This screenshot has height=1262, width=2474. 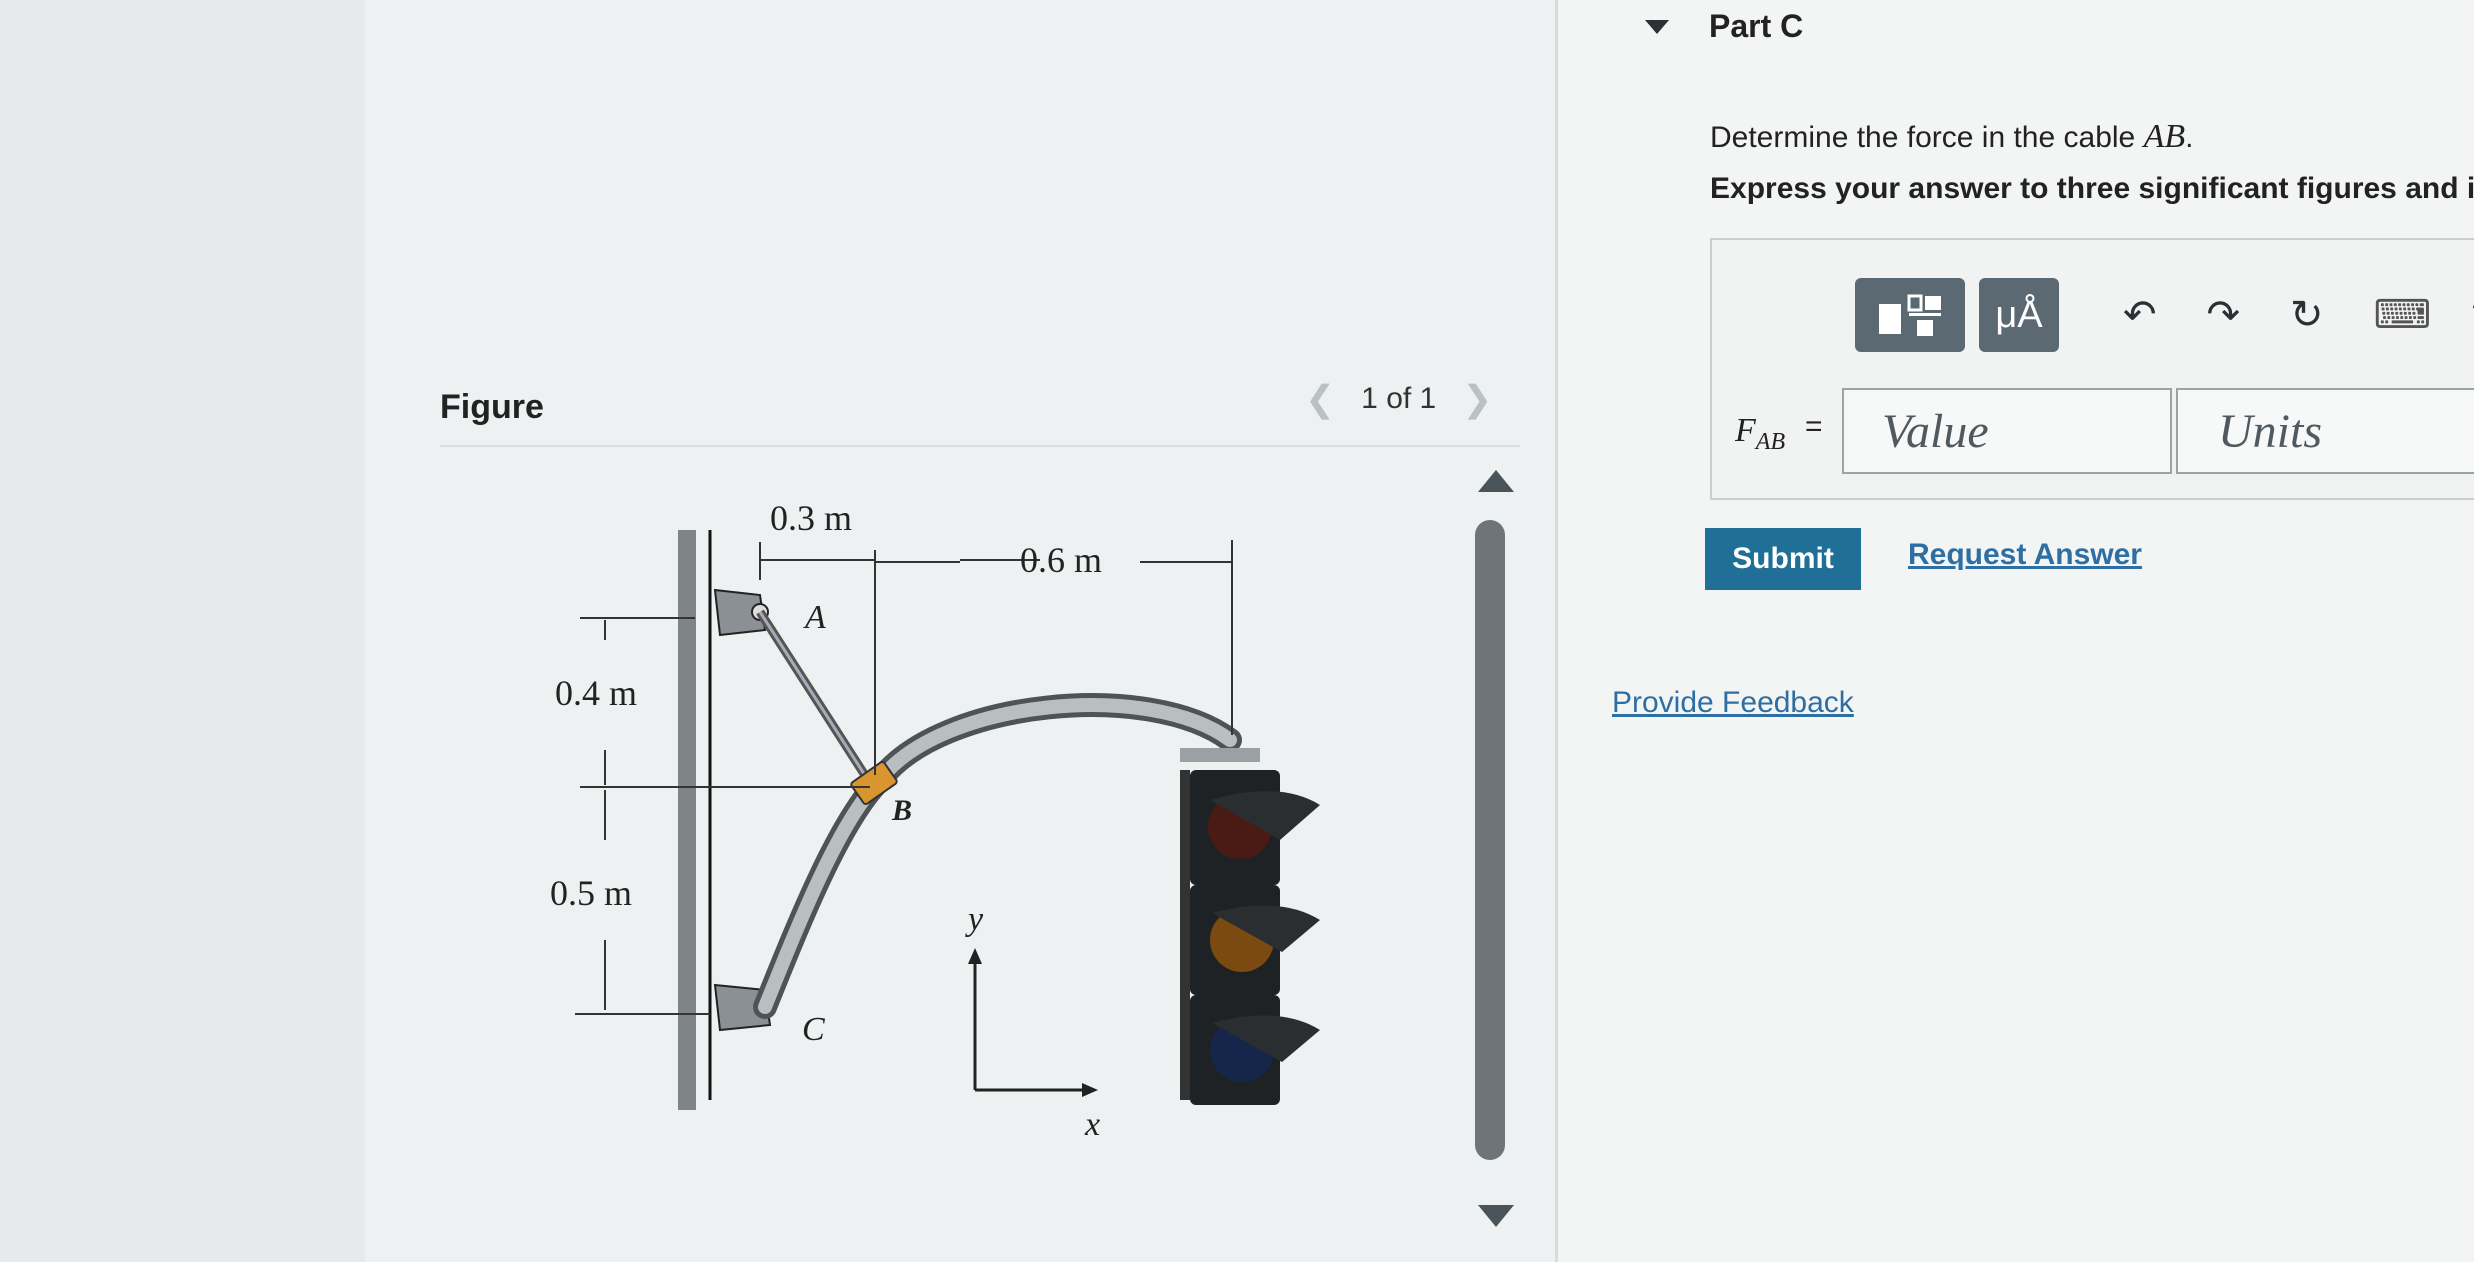 I want to click on label-a: A, so click(x=814, y=617).